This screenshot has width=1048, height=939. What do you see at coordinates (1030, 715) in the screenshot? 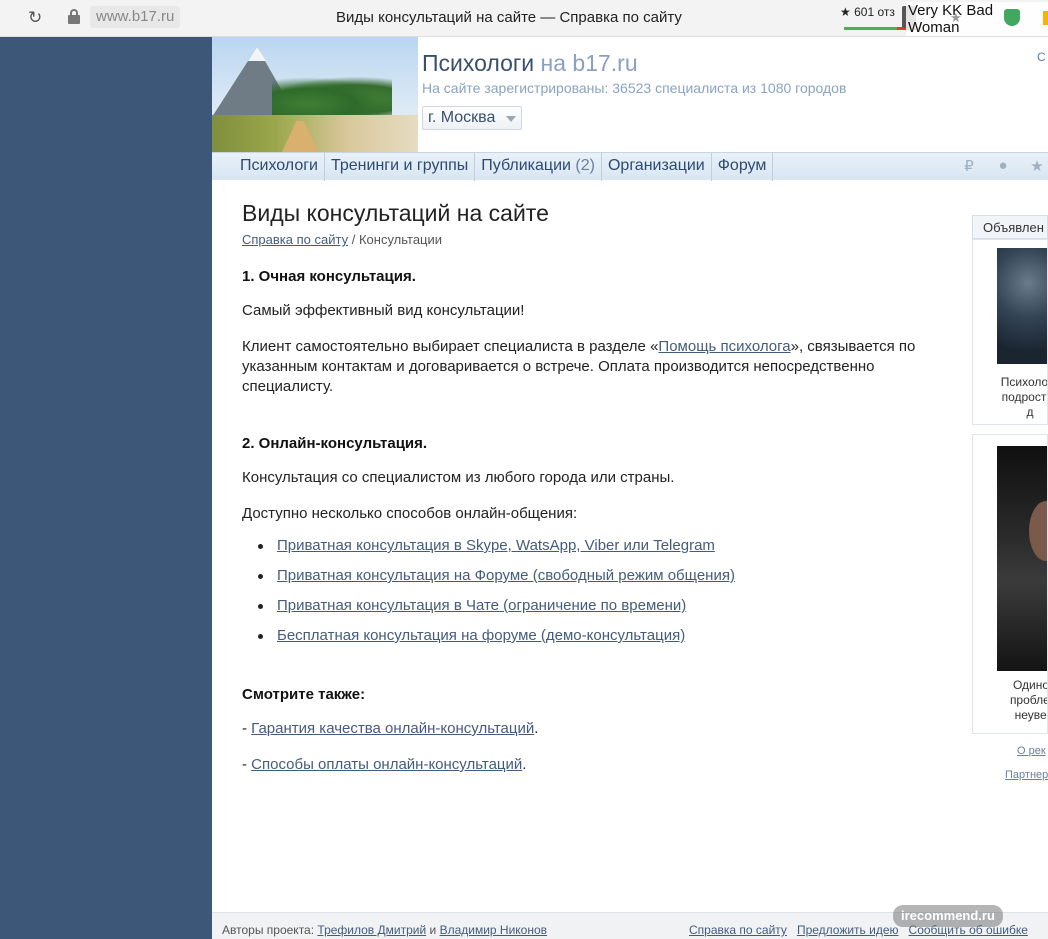
I see `ad-line: неувер` at bounding box center [1030, 715].